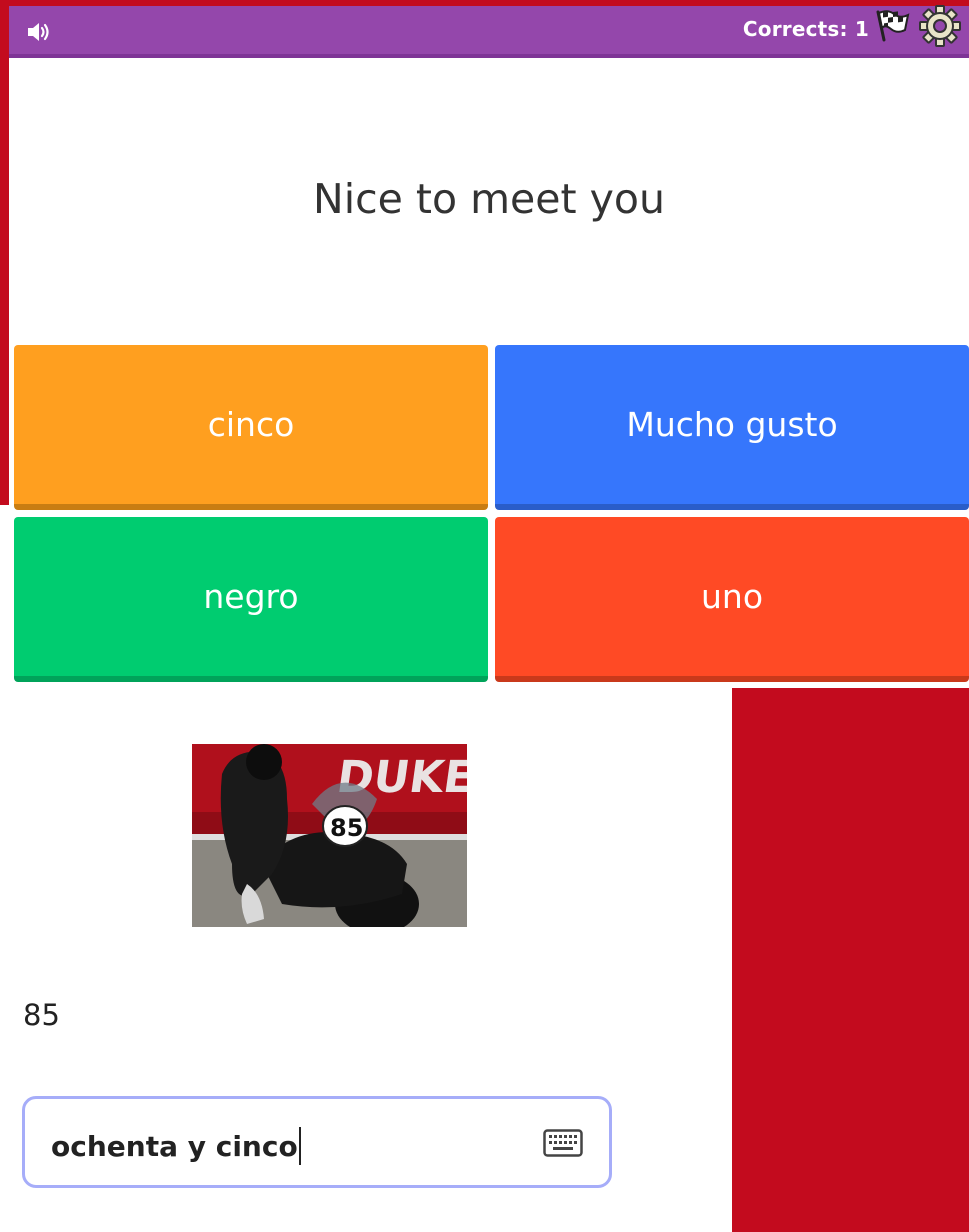 The height and width of the screenshot is (1232, 969). Describe the element at coordinates (489, 32) in the screenshot. I see `top-bar: Corrects: 1` at that location.